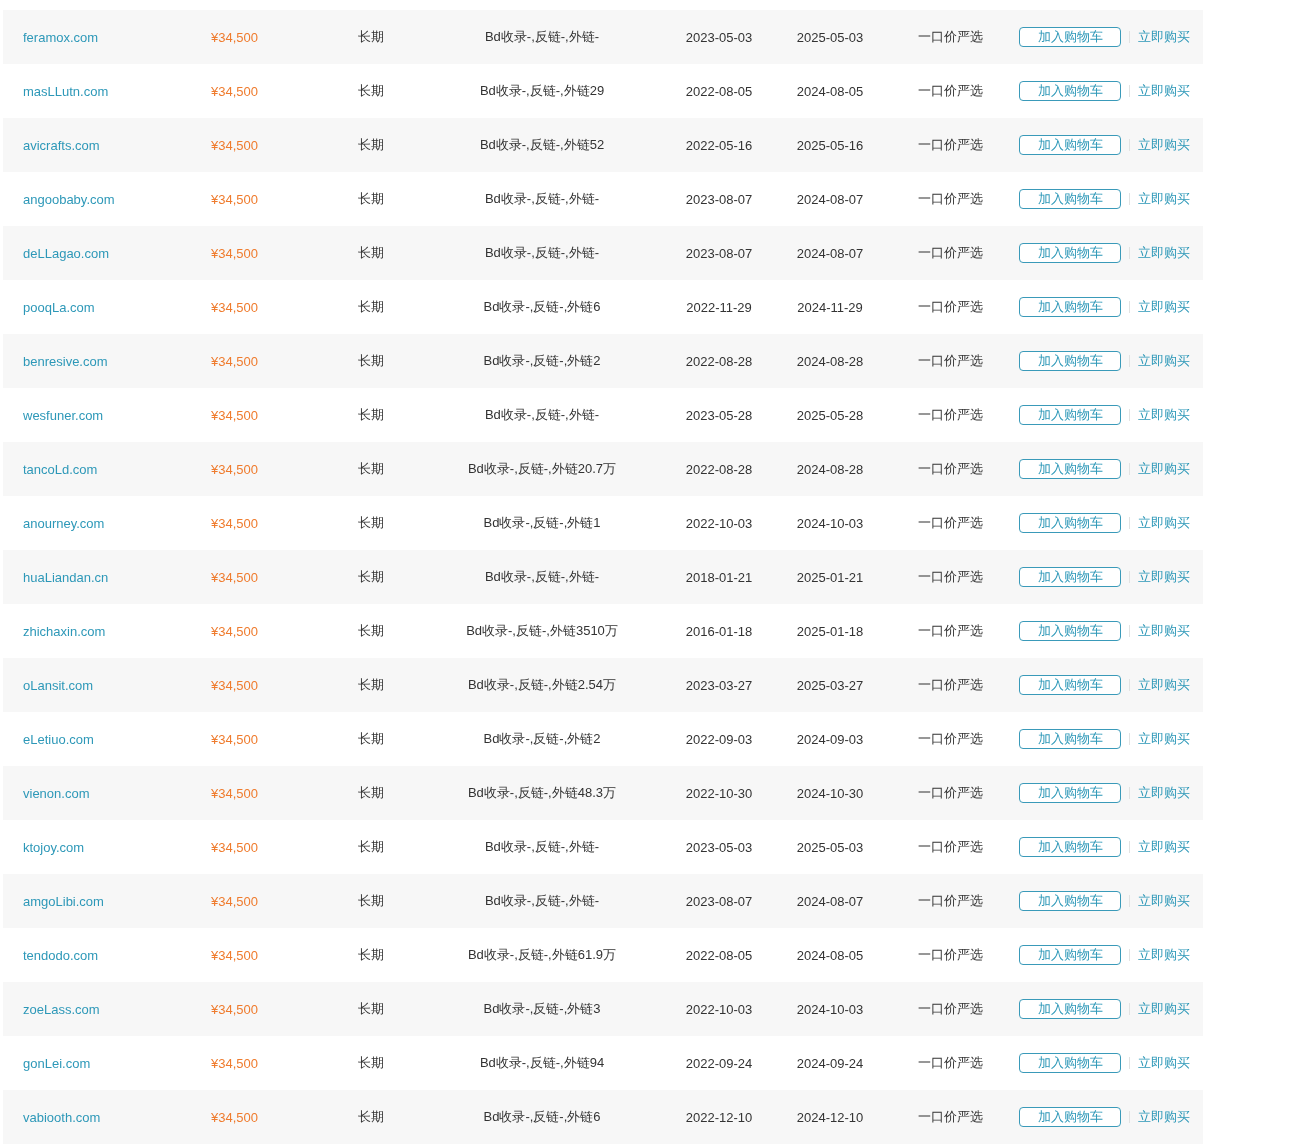 This screenshot has height=1145, width=1289. Describe the element at coordinates (54, 631) in the screenshot. I see `domain-link: zhichaxin.com` at that location.